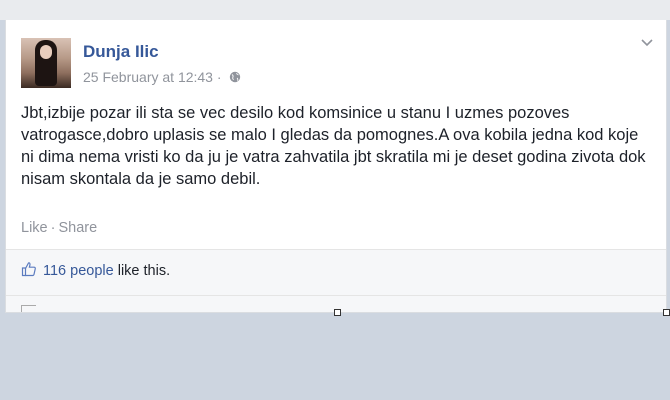 This screenshot has width=670, height=400. Describe the element at coordinates (336, 295) in the screenshot. I see `comment-divider` at that location.